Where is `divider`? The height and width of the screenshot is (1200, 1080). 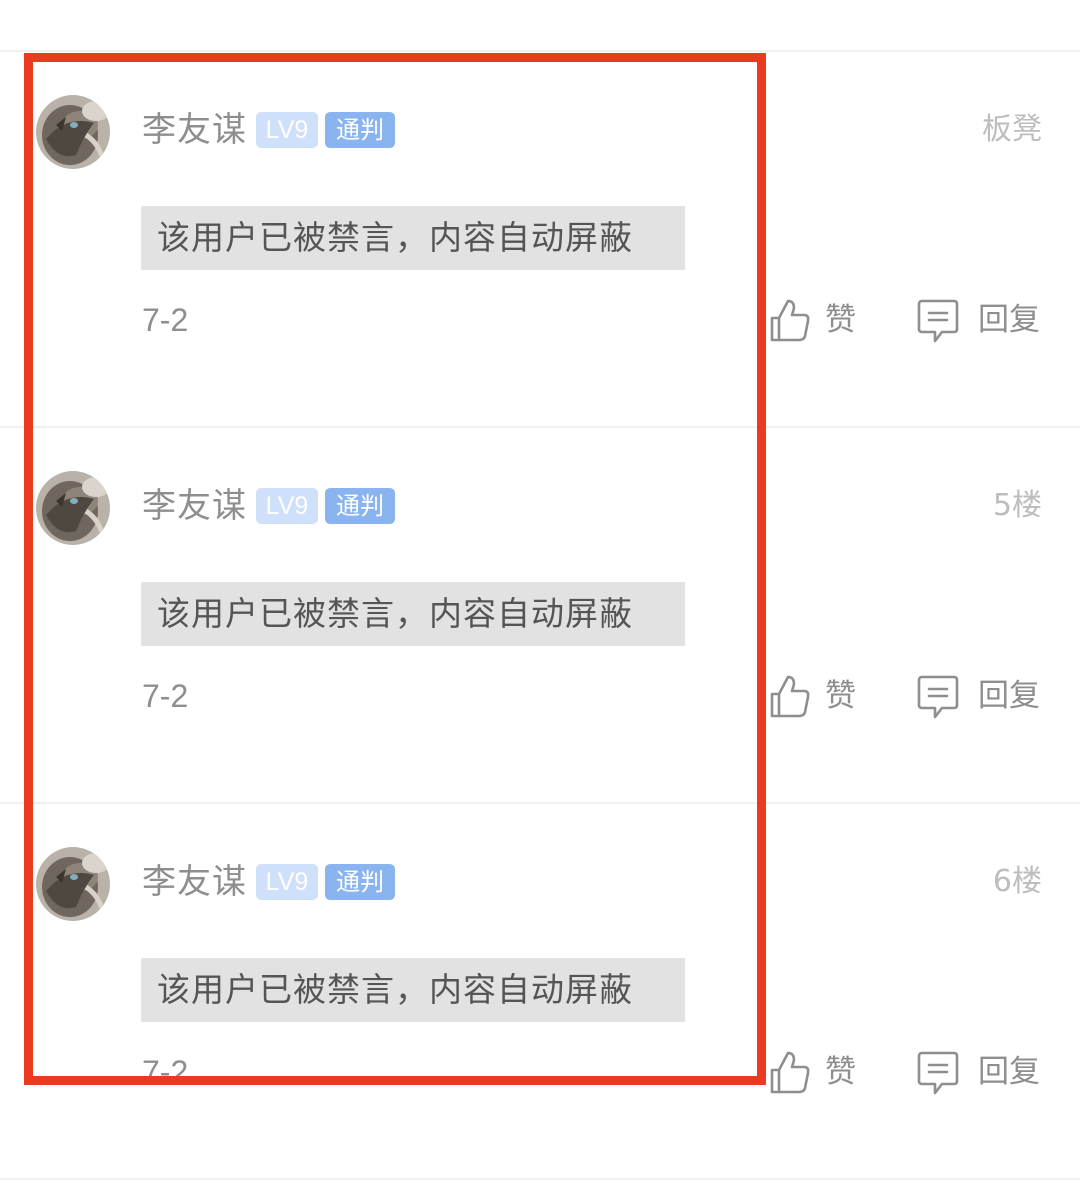 divider is located at coordinates (540, 1179).